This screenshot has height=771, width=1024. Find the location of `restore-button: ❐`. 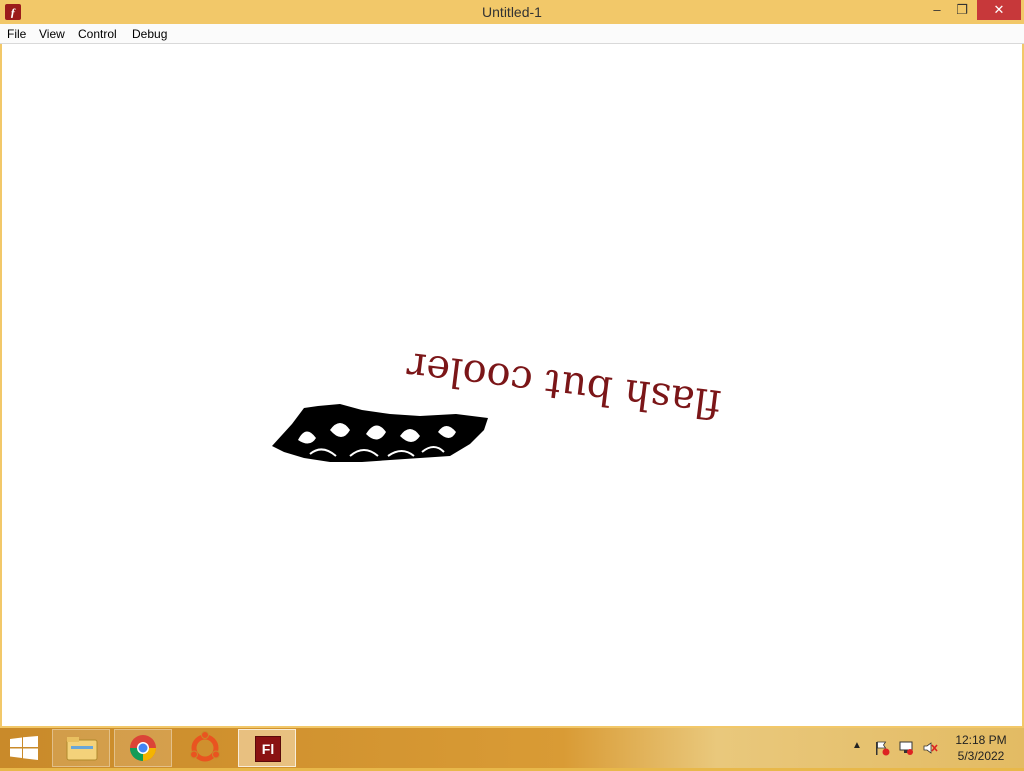

restore-button: ❐ is located at coordinates (962, 10).